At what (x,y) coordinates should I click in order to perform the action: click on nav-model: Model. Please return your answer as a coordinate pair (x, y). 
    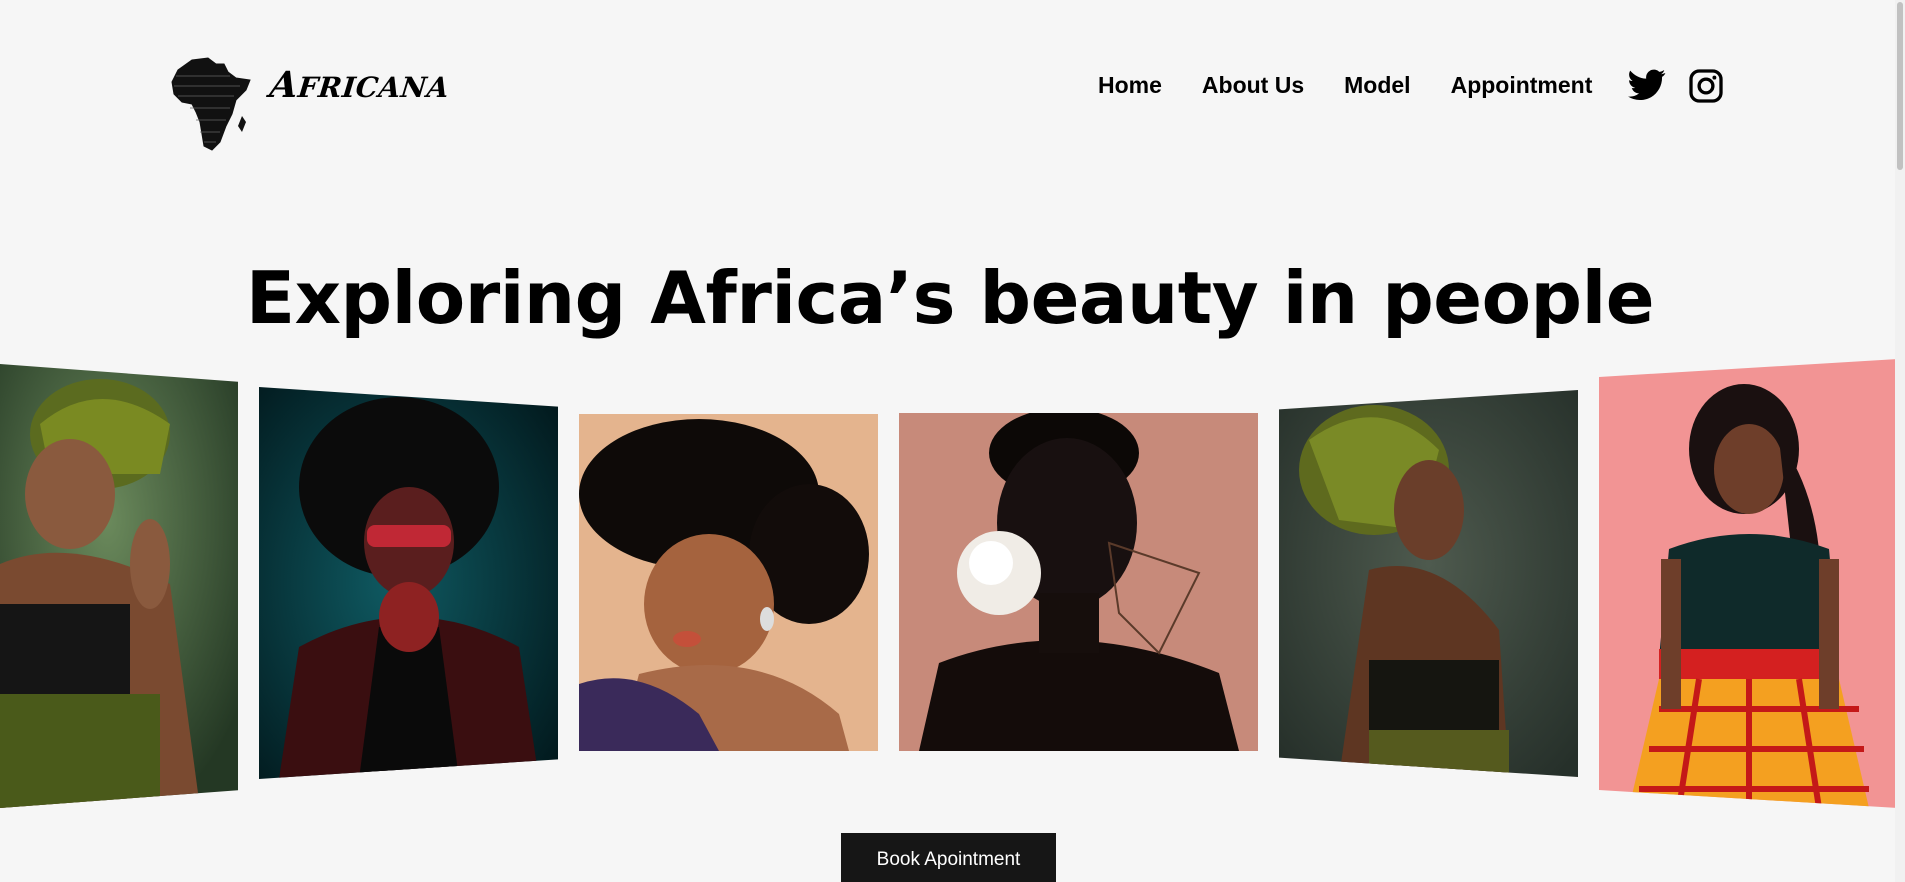
    Looking at the image, I should click on (1377, 85).